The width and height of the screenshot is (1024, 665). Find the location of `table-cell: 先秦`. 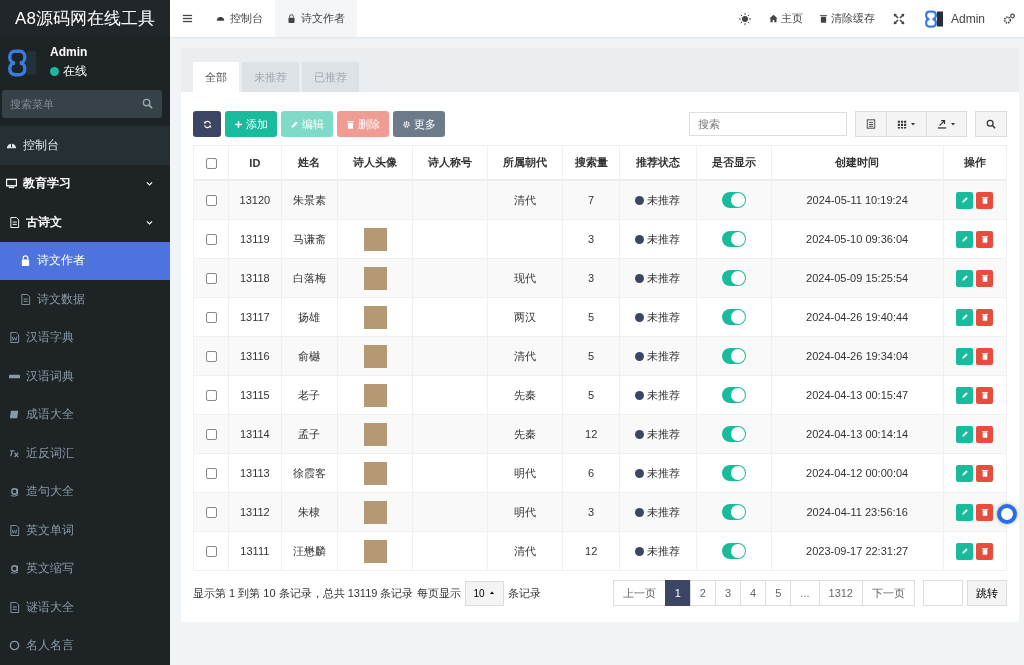

table-cell: 先秦 is located at coordinates (525, 433).